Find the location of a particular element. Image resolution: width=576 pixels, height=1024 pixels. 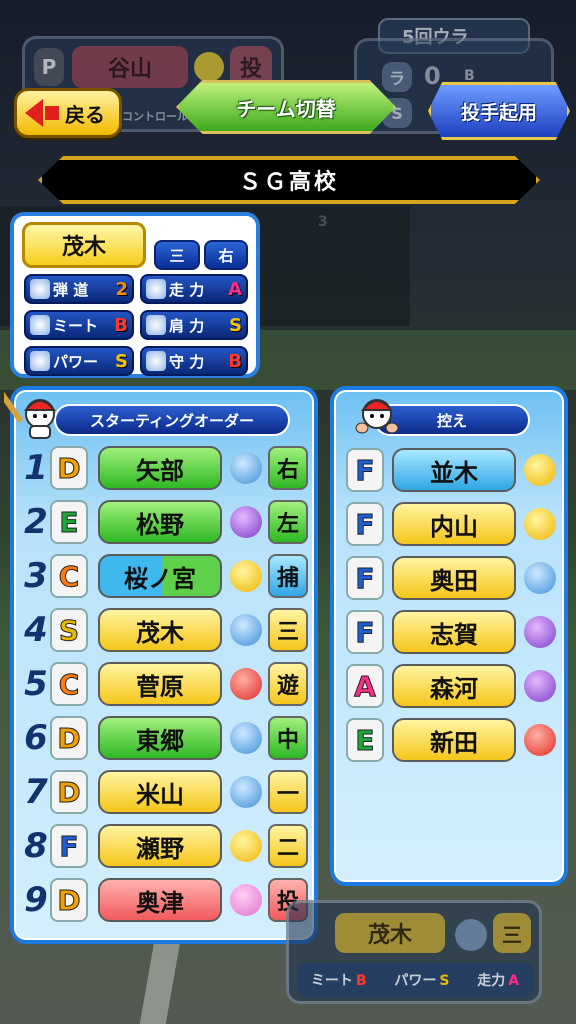

player-name-button: 東郷 is located at coordinates (160, 738).